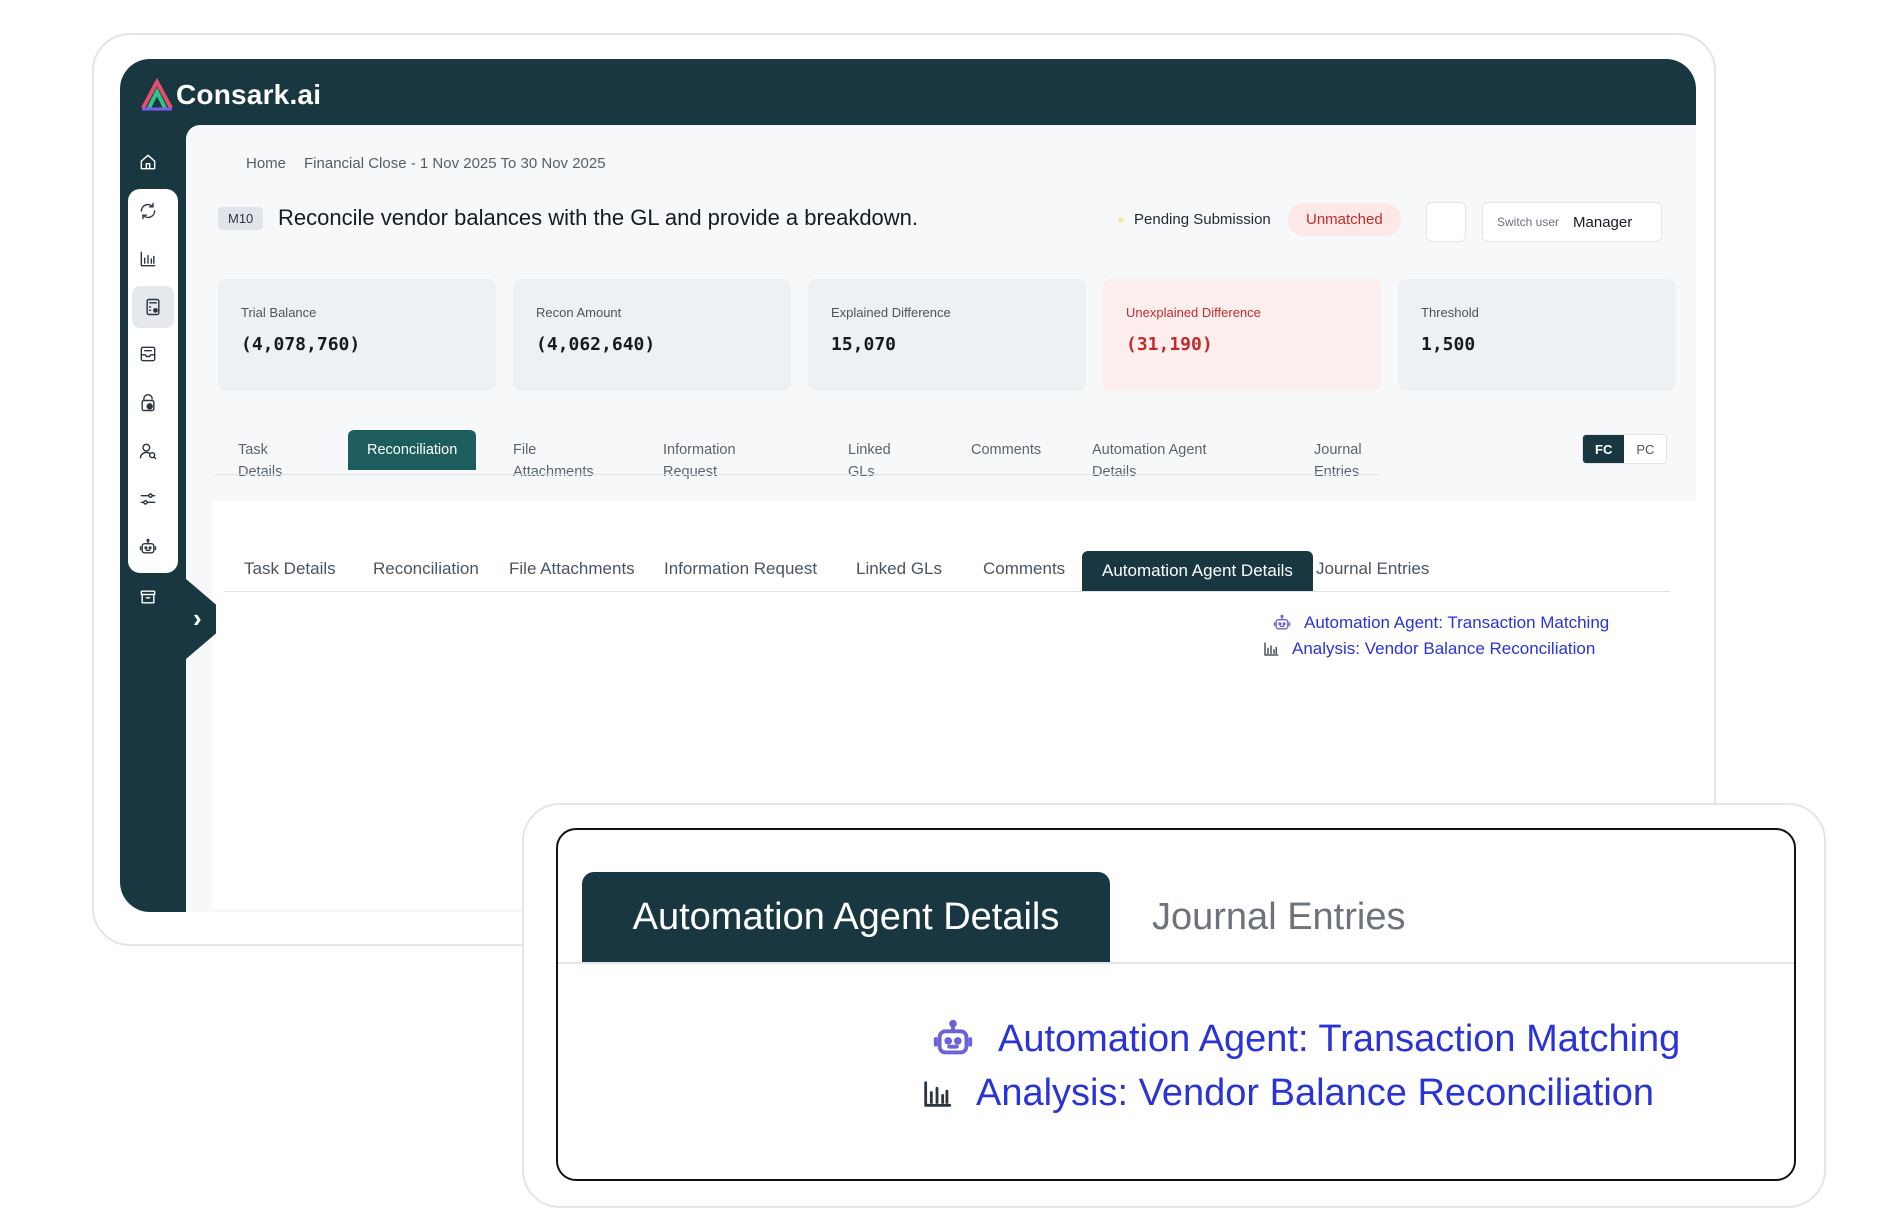 Image resolution: width=1890 pixels, height=1225 pixels. What do you see at coordinates (1572, 222) in the screenshot?
I see `switch-user-select: Switch user Manager` at bounding box center [1572, 222].